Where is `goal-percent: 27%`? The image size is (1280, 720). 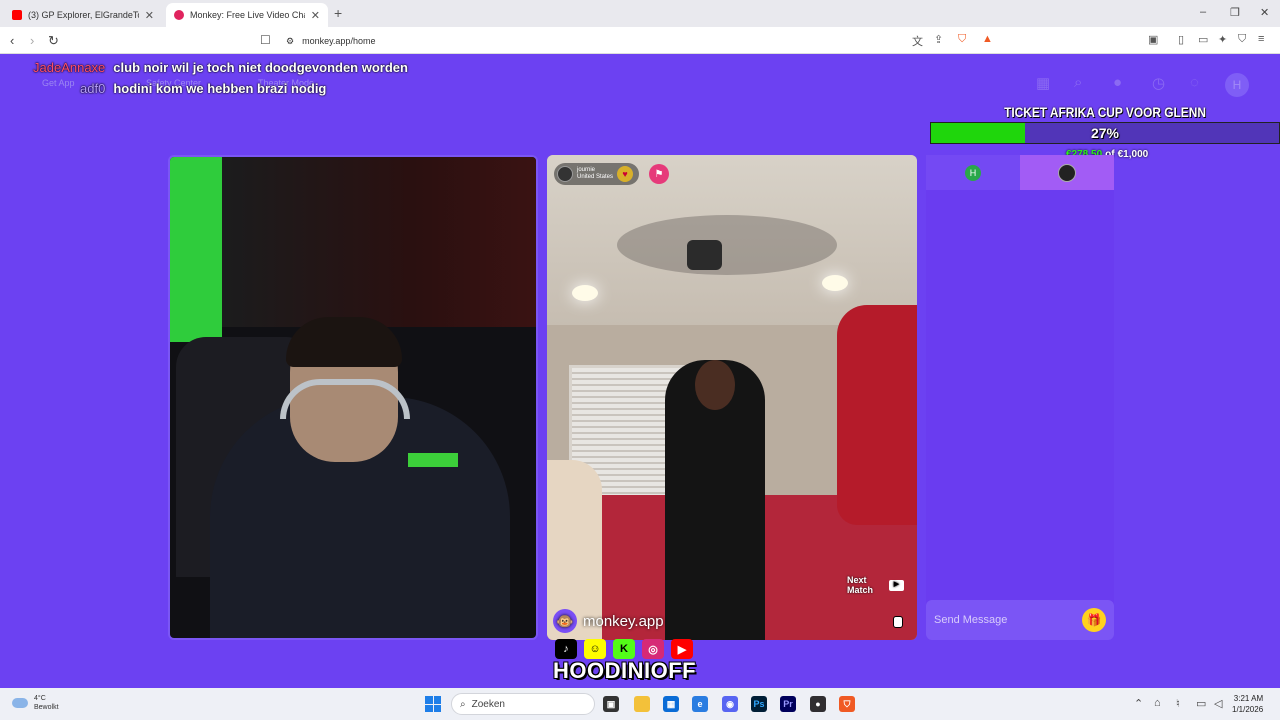 goal-percent: 27% is located at coordinates (1105, 133).